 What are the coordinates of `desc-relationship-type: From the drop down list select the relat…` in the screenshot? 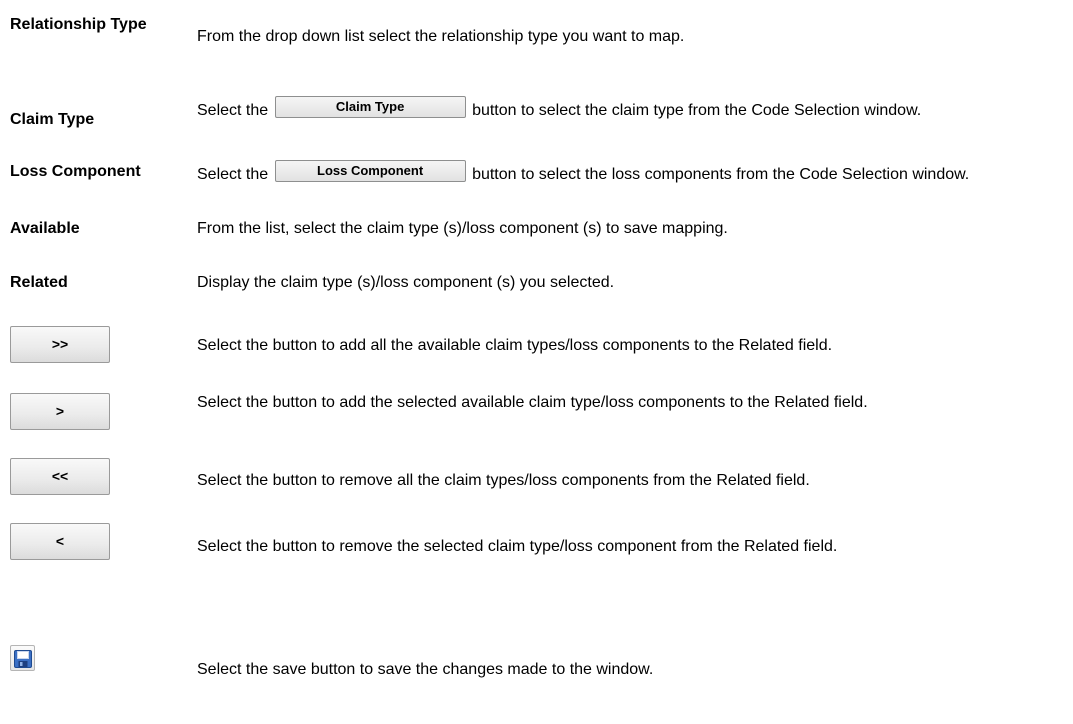 It's located at (441, 36).